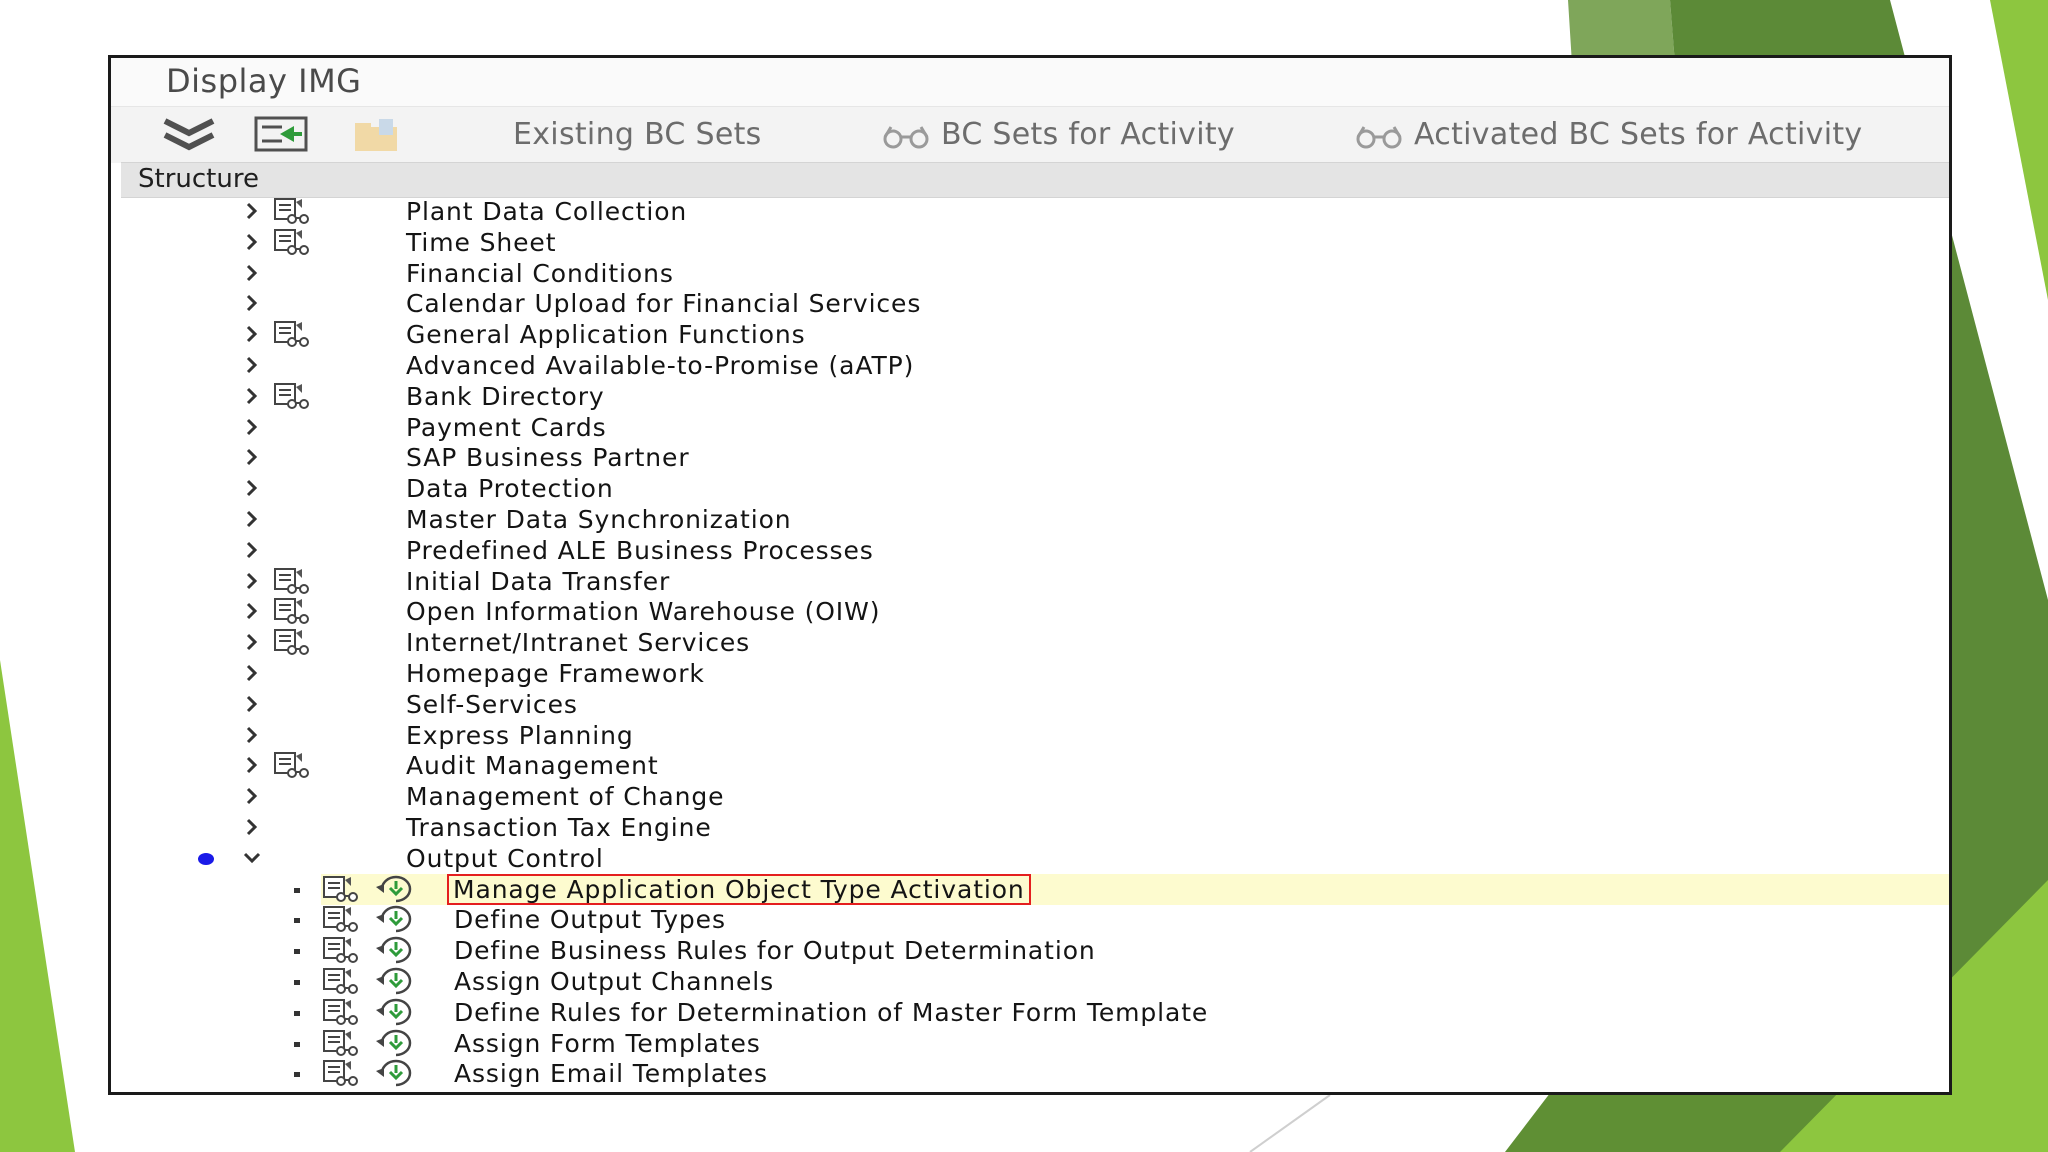 This screenshot has width=2048, height=1152. What do you see at coordinates (611, 1073) in the screenshot?
I see `tree-node-label: Assign Email Templates` at bounding box center [611, 1073].